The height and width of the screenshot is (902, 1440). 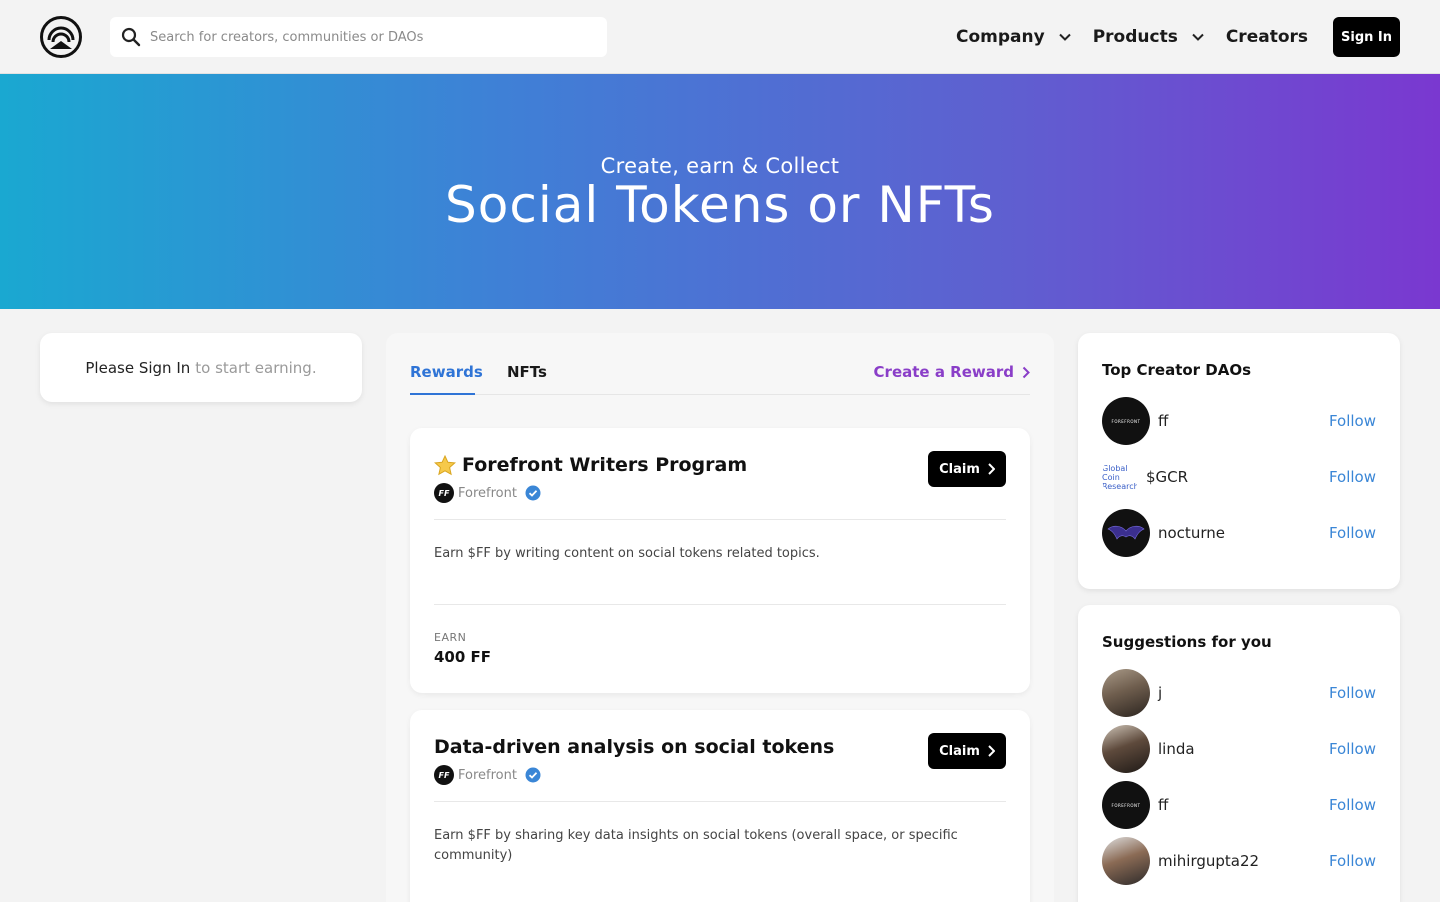 I want to click on tab-nfts: NFTs, so click(x=527, y=372).